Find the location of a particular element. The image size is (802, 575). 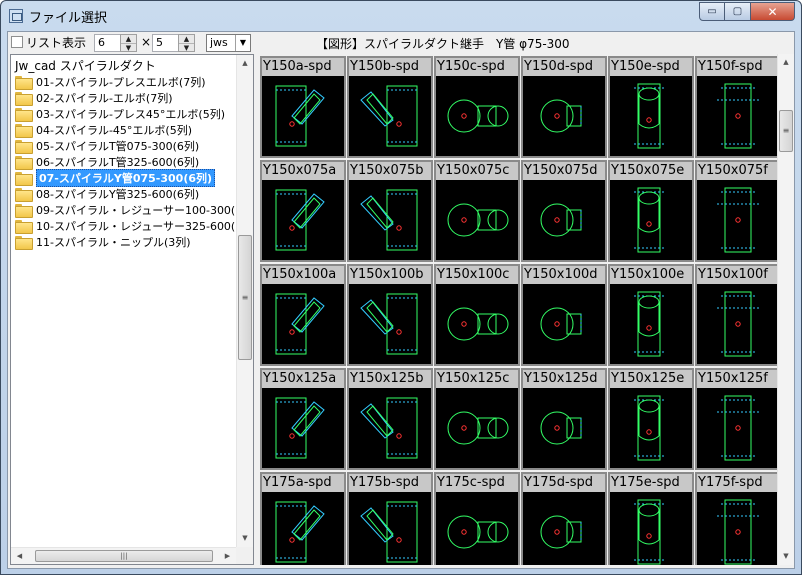

thumbnail-item: Y150x075d is located at coordinates (564, 211).